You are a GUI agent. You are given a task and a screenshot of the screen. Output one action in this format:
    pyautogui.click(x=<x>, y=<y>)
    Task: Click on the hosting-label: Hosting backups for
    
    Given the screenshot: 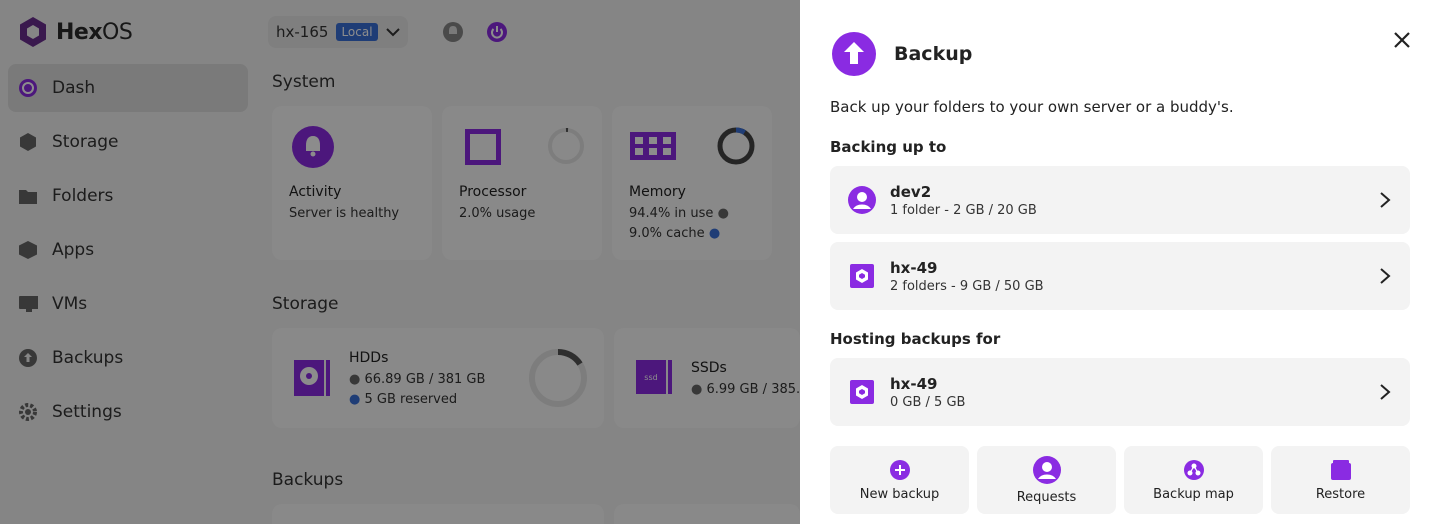 What is the action you would take?
    pyautogui.click(x=915, y=339)
    